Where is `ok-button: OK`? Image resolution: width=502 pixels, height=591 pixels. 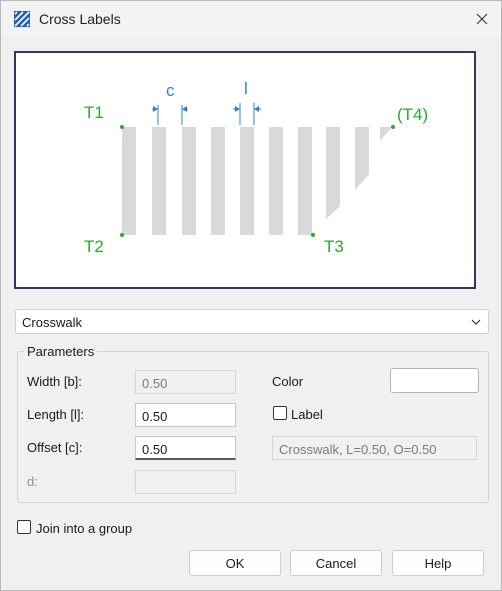 ok-button: OK is located at coordinates (235, 563).